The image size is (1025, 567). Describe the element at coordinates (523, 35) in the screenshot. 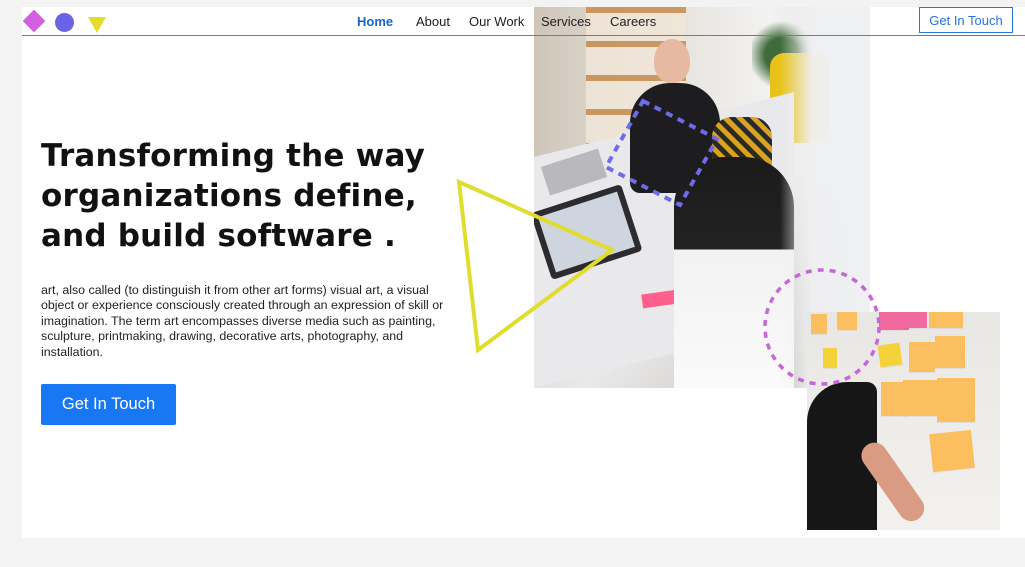

I see `nav-divider` at that location.